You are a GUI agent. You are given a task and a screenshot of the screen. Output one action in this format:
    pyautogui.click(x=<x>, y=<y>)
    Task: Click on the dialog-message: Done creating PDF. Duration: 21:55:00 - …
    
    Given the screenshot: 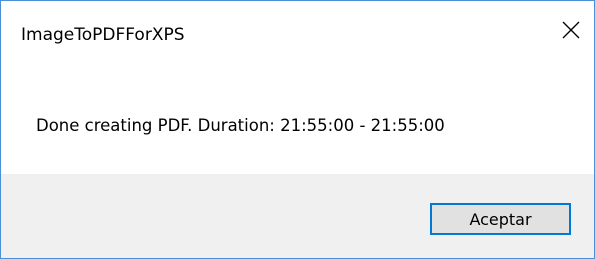 What is the action you would take?
    pyautogui.click(x=240, y=125)
    